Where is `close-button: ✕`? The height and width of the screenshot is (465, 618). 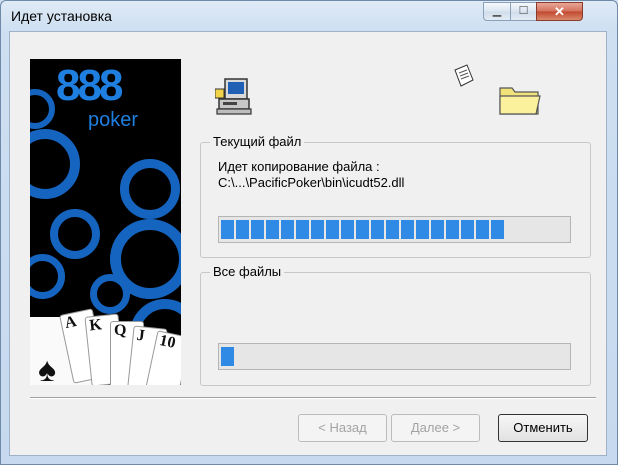
close-button: ✕ is located at coordinates (559, 11).